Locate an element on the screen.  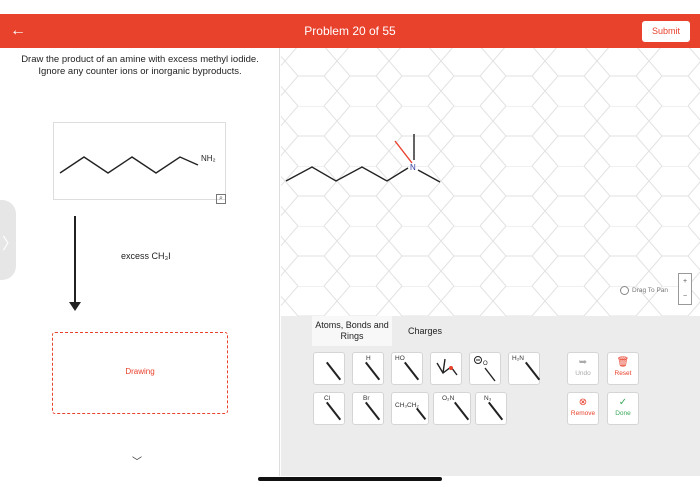
remove-button: ⊗ Remove is located at coordinates (583, 408).